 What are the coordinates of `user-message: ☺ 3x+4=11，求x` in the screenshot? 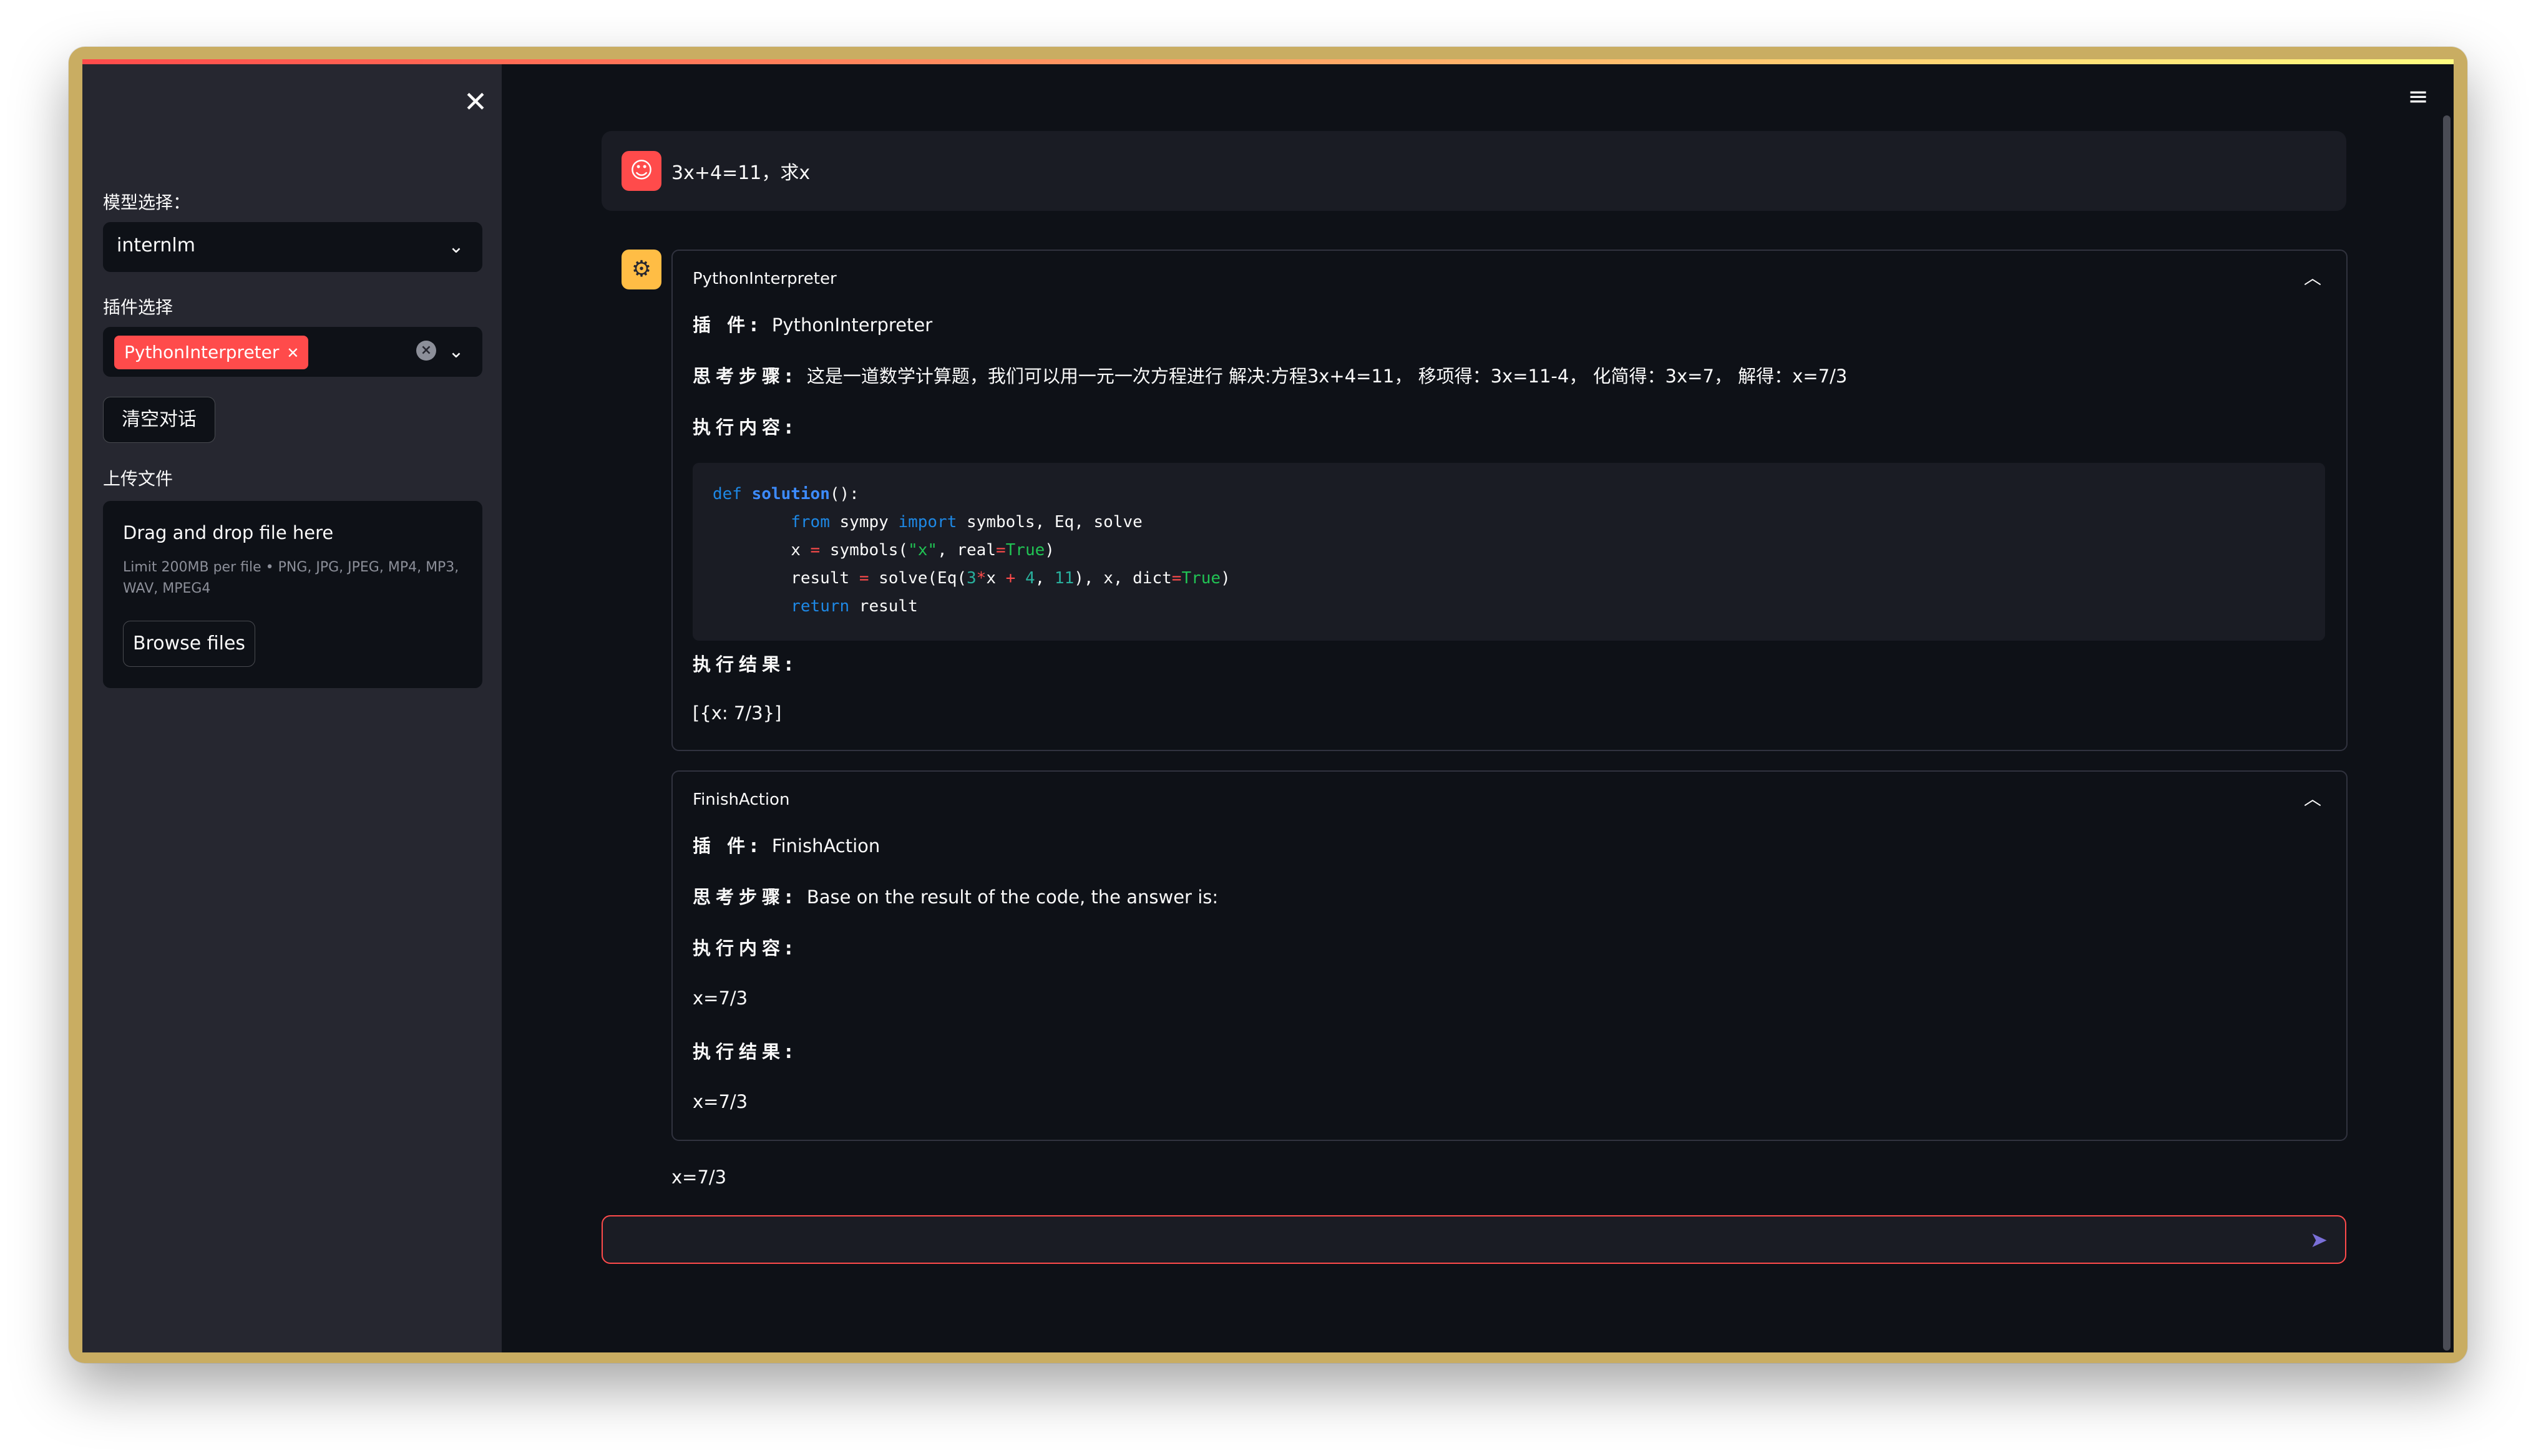 It's located at (1474, 171).